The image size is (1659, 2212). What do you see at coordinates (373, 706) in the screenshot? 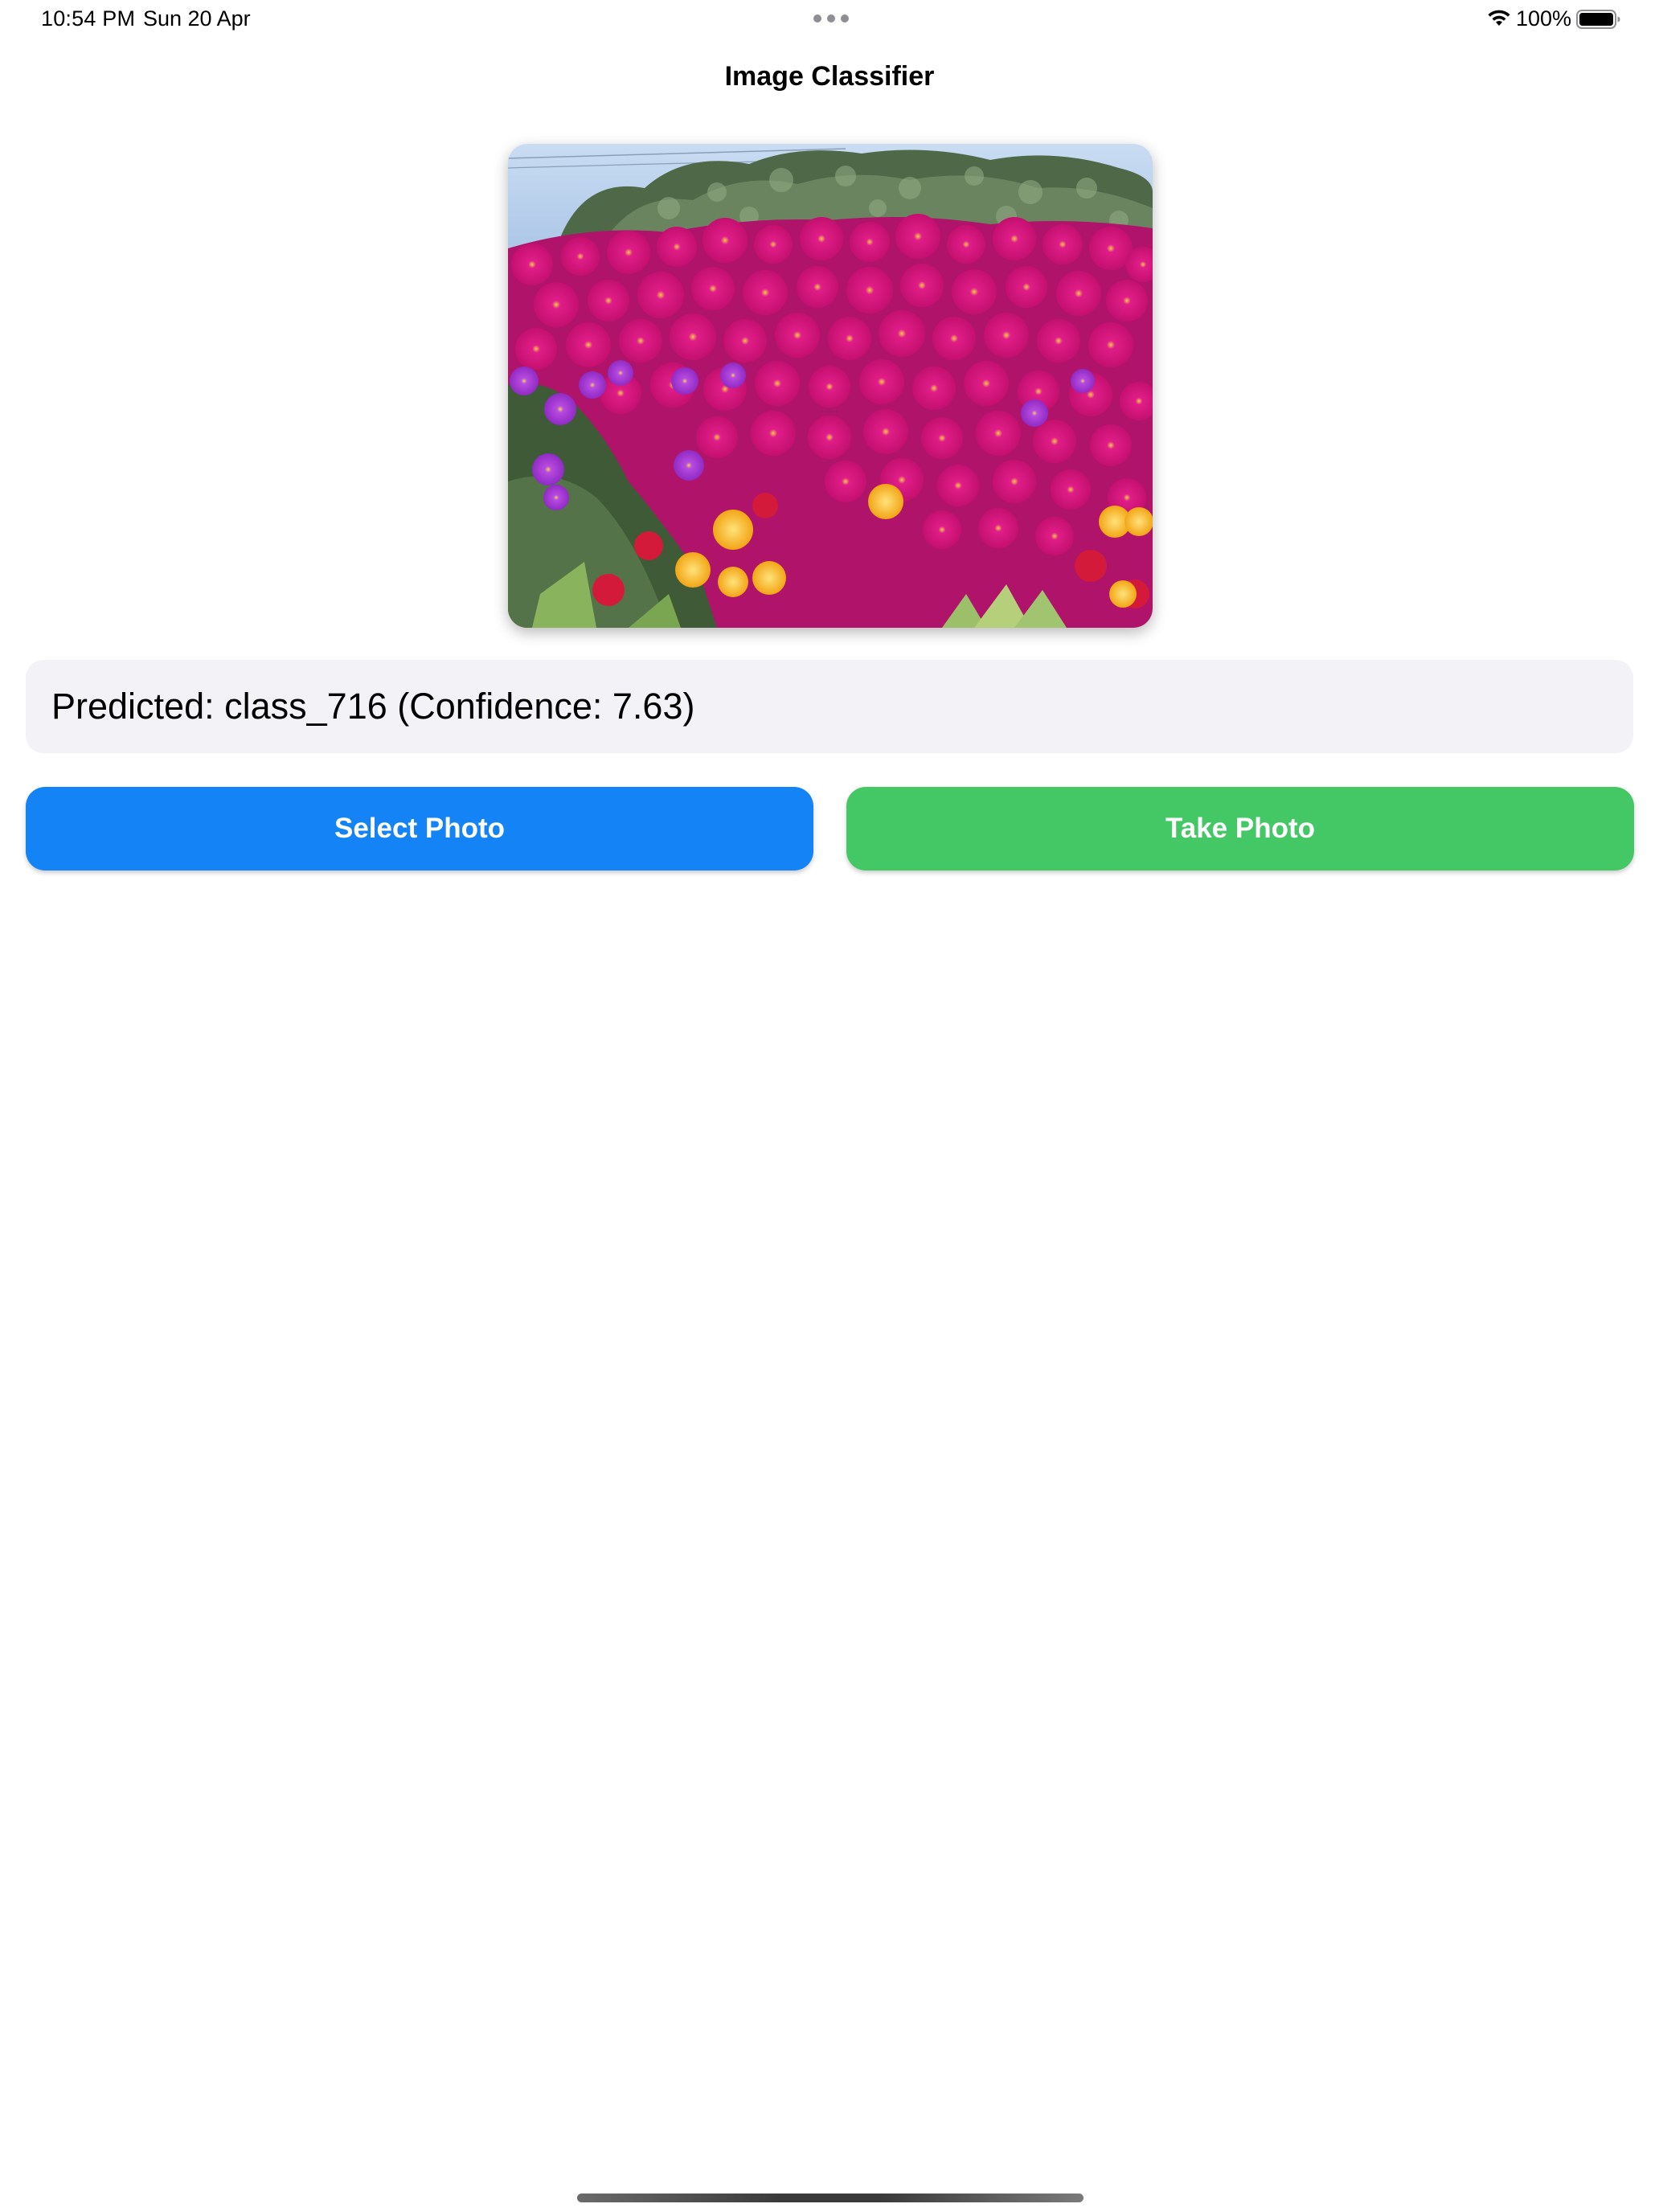
I see `prediction-text: Predicted: class_716 (Confidence: 7.63)` at bounding box center [373, 706].